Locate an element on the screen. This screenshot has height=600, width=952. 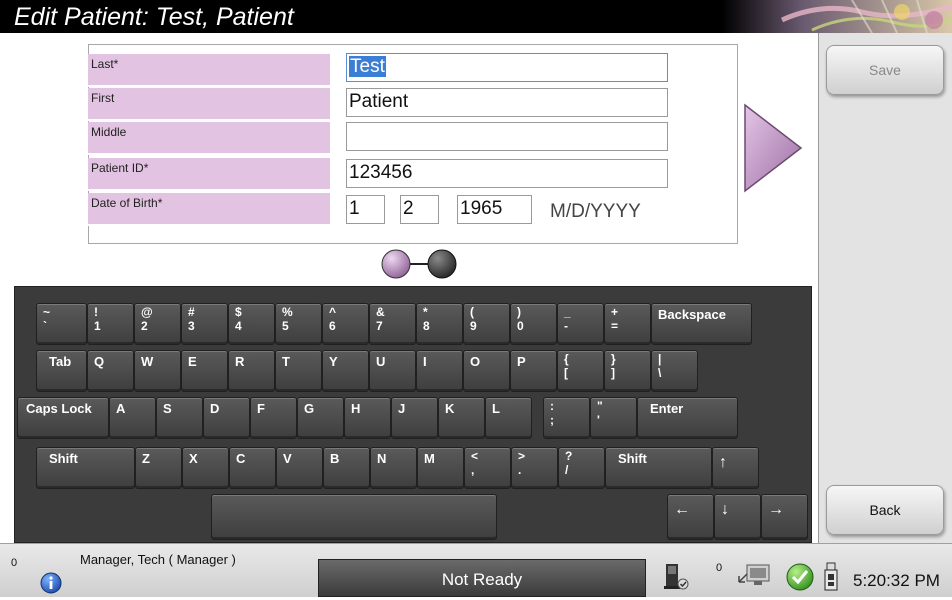
key-m: M is located at coordinates (440, 468).